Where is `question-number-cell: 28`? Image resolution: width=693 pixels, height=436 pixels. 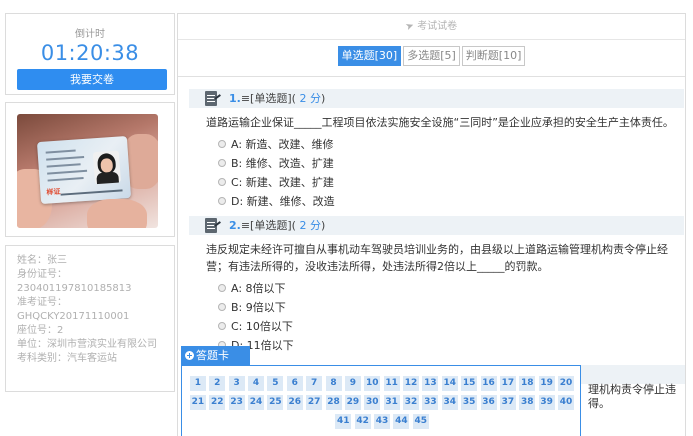 question-number-cell: 28 is located at coordinates (333, 402).